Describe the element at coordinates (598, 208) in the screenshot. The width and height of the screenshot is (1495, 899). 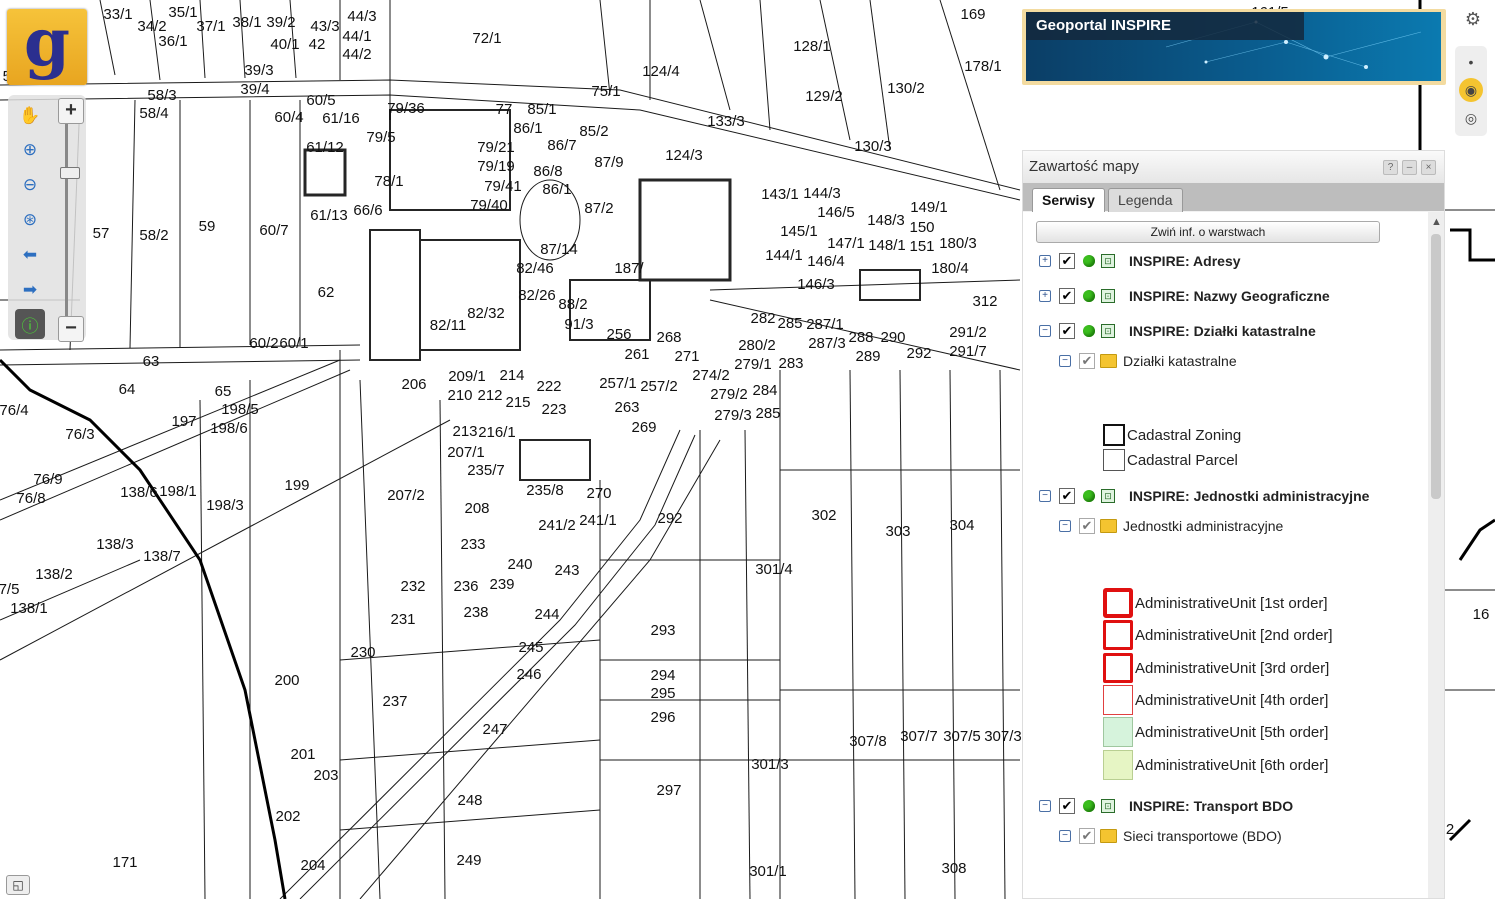
I see `parcel-label: 87/2` at that location.